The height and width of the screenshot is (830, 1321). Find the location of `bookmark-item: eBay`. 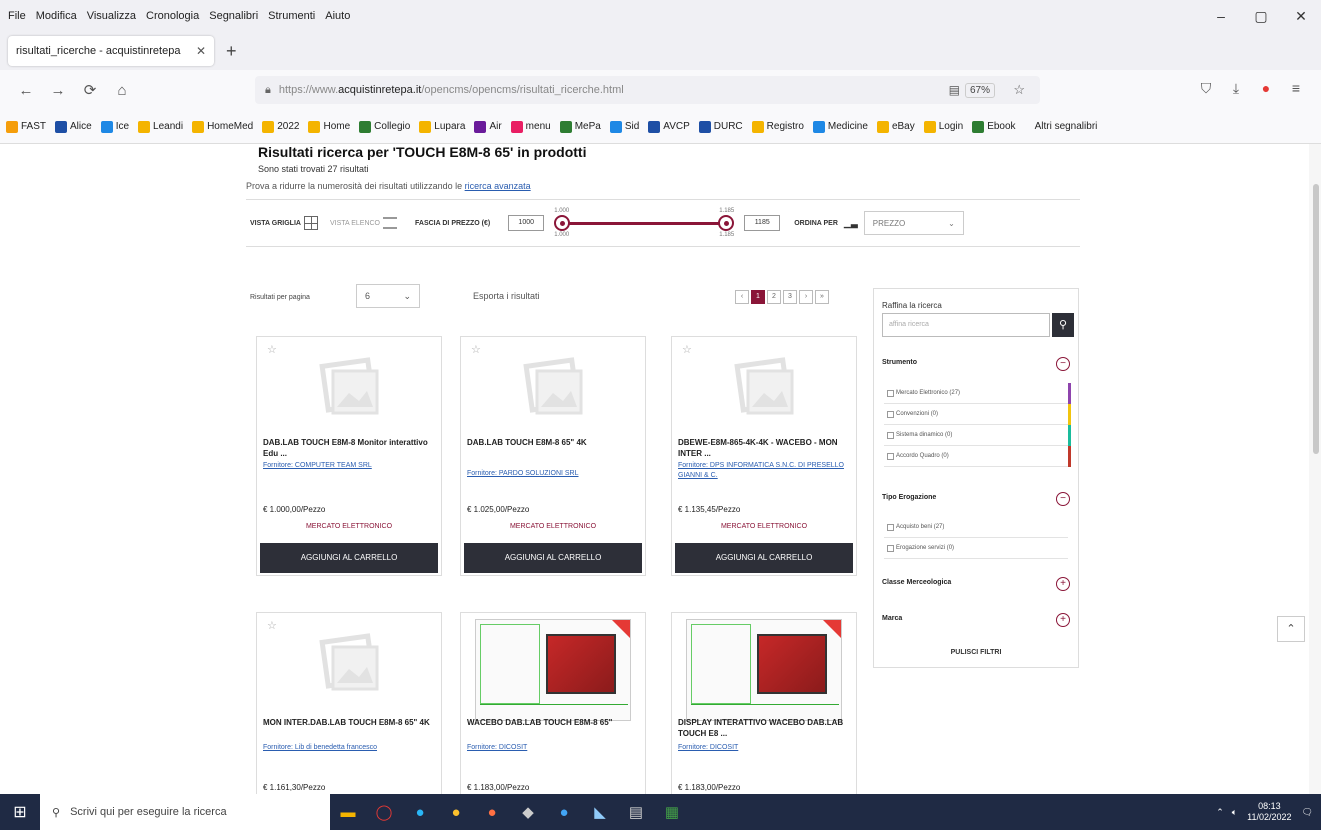

bookmark-item: eBay is located at coordinates (895, 126).